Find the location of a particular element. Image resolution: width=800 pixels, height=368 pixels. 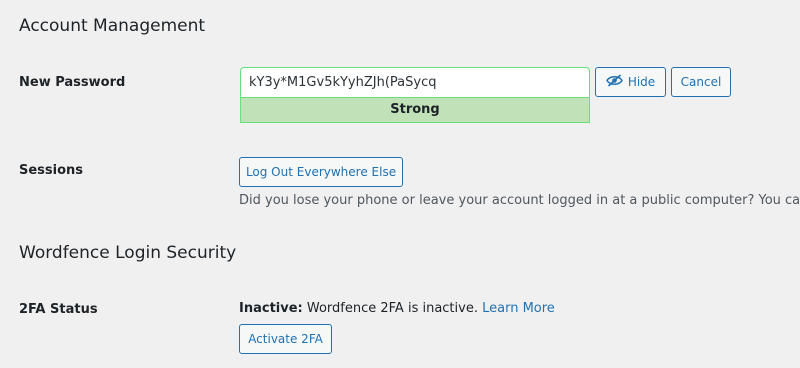

inactive-text: Wordfence 2FA is inactive. is located at coordinates (392, 308).